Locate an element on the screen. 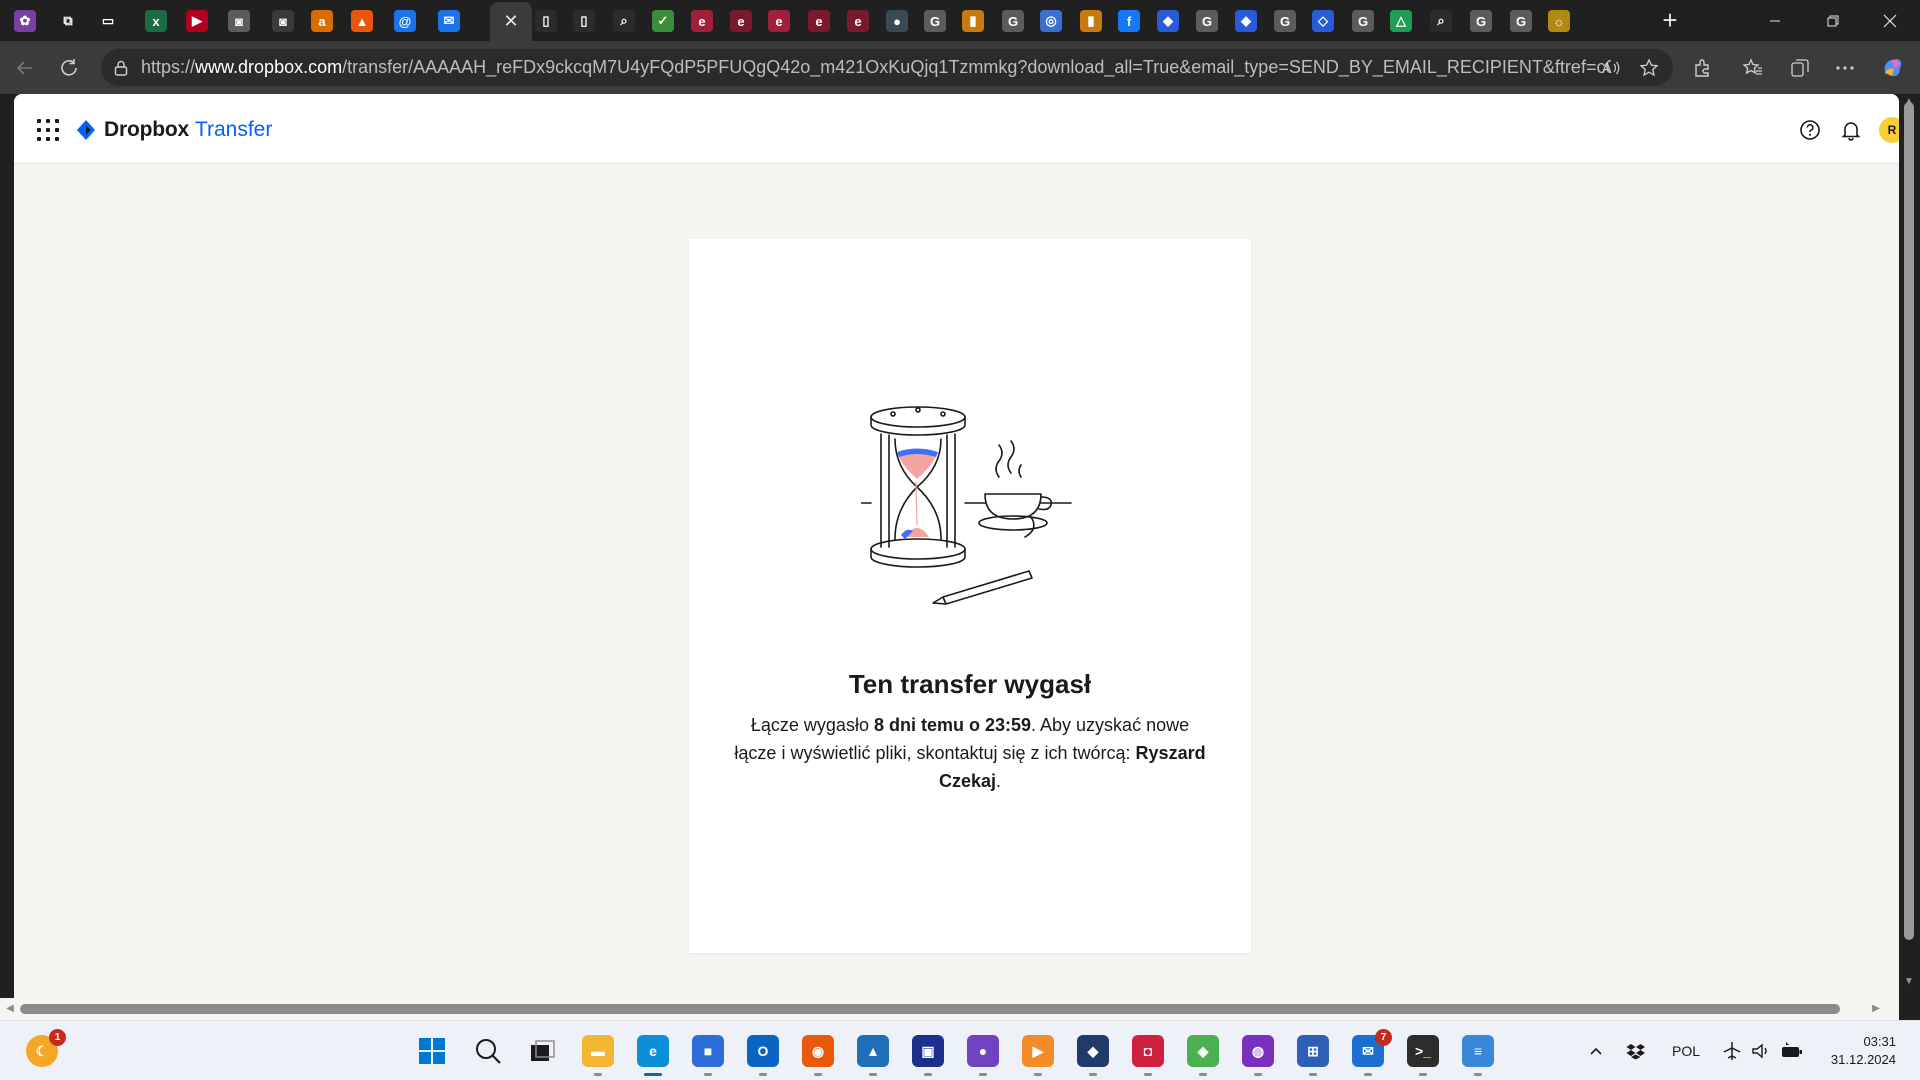 Image resolution: width=1920 pixels, height=1080 pixels. horizontal-scrollbar: ◀ ▶ is located at coordinates (949, 1009).